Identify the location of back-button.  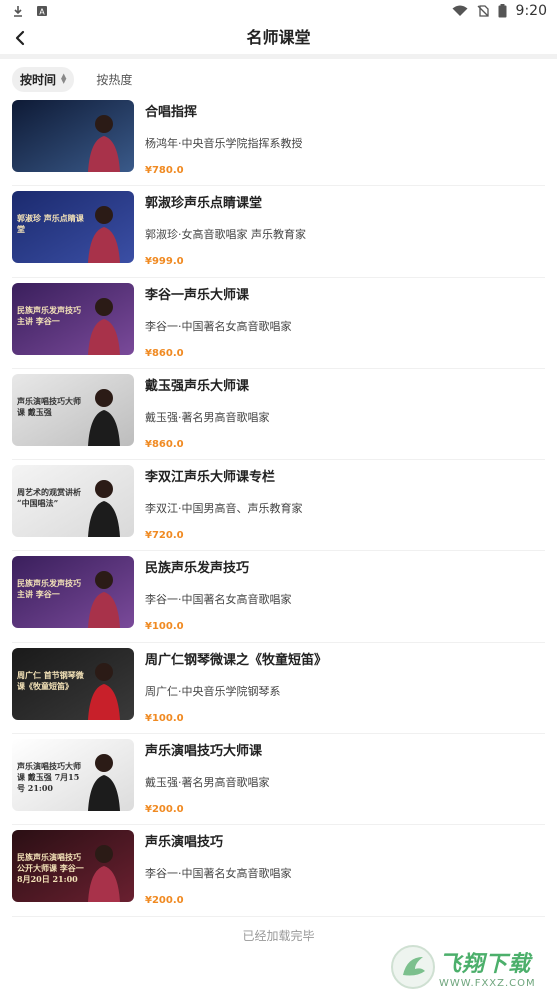
(20, 38).